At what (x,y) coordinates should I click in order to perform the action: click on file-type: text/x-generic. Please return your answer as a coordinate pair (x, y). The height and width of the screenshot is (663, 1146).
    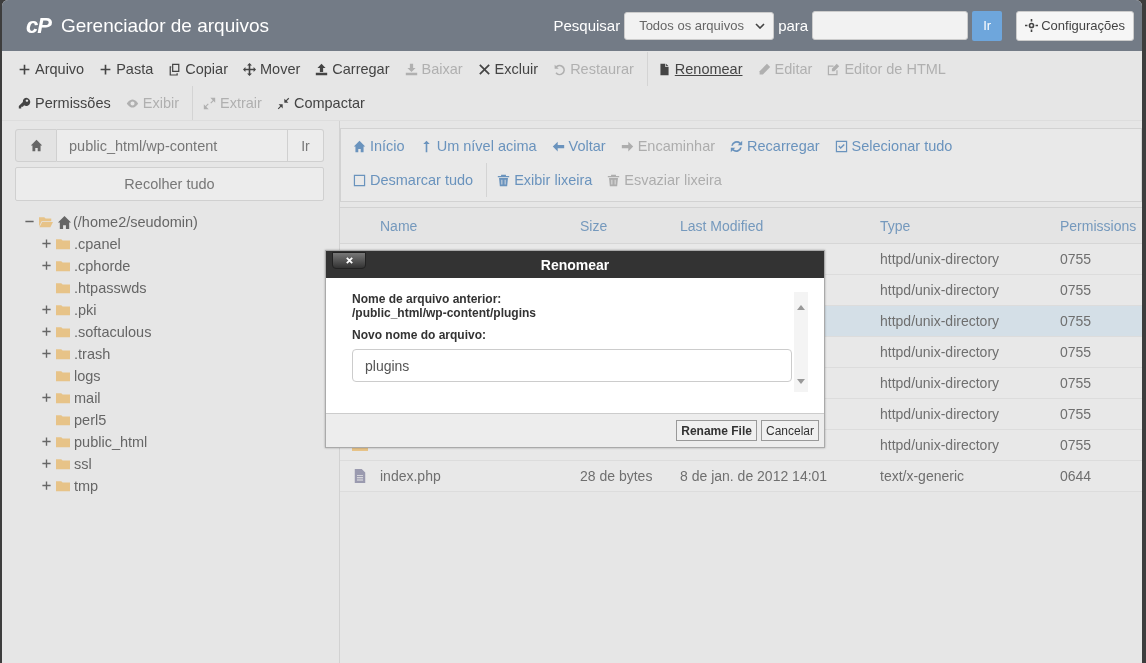
    Looking at the image, I should click on (922, 476).